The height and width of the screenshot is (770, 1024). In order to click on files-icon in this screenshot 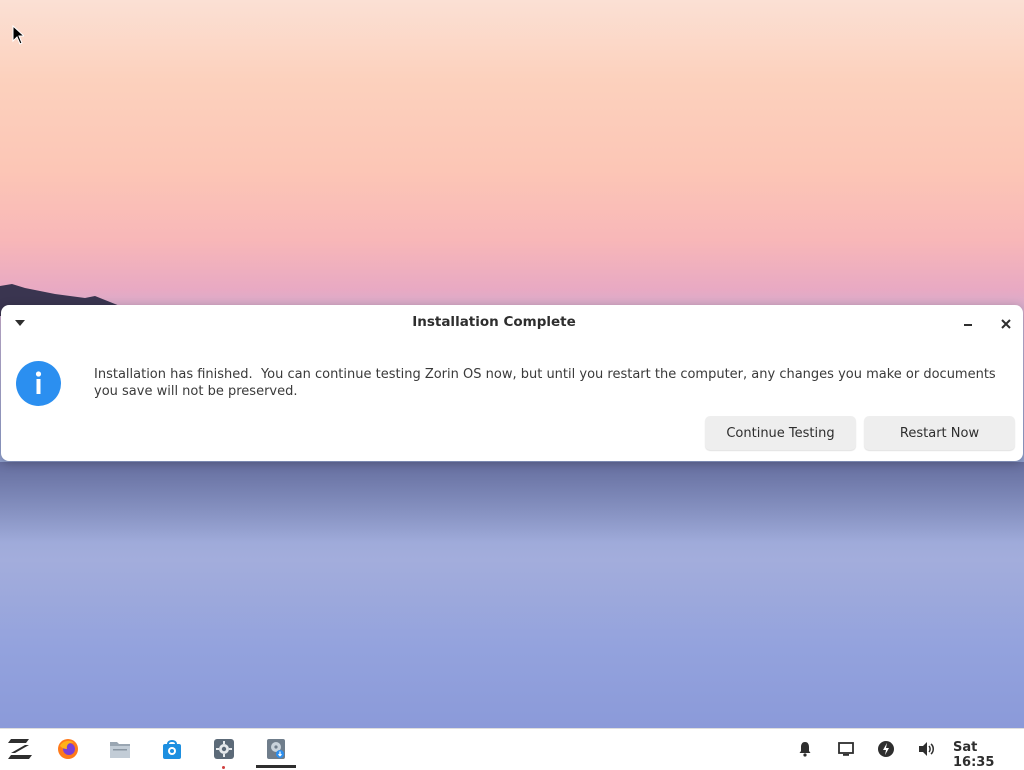, I will do `click(120, 750)`.